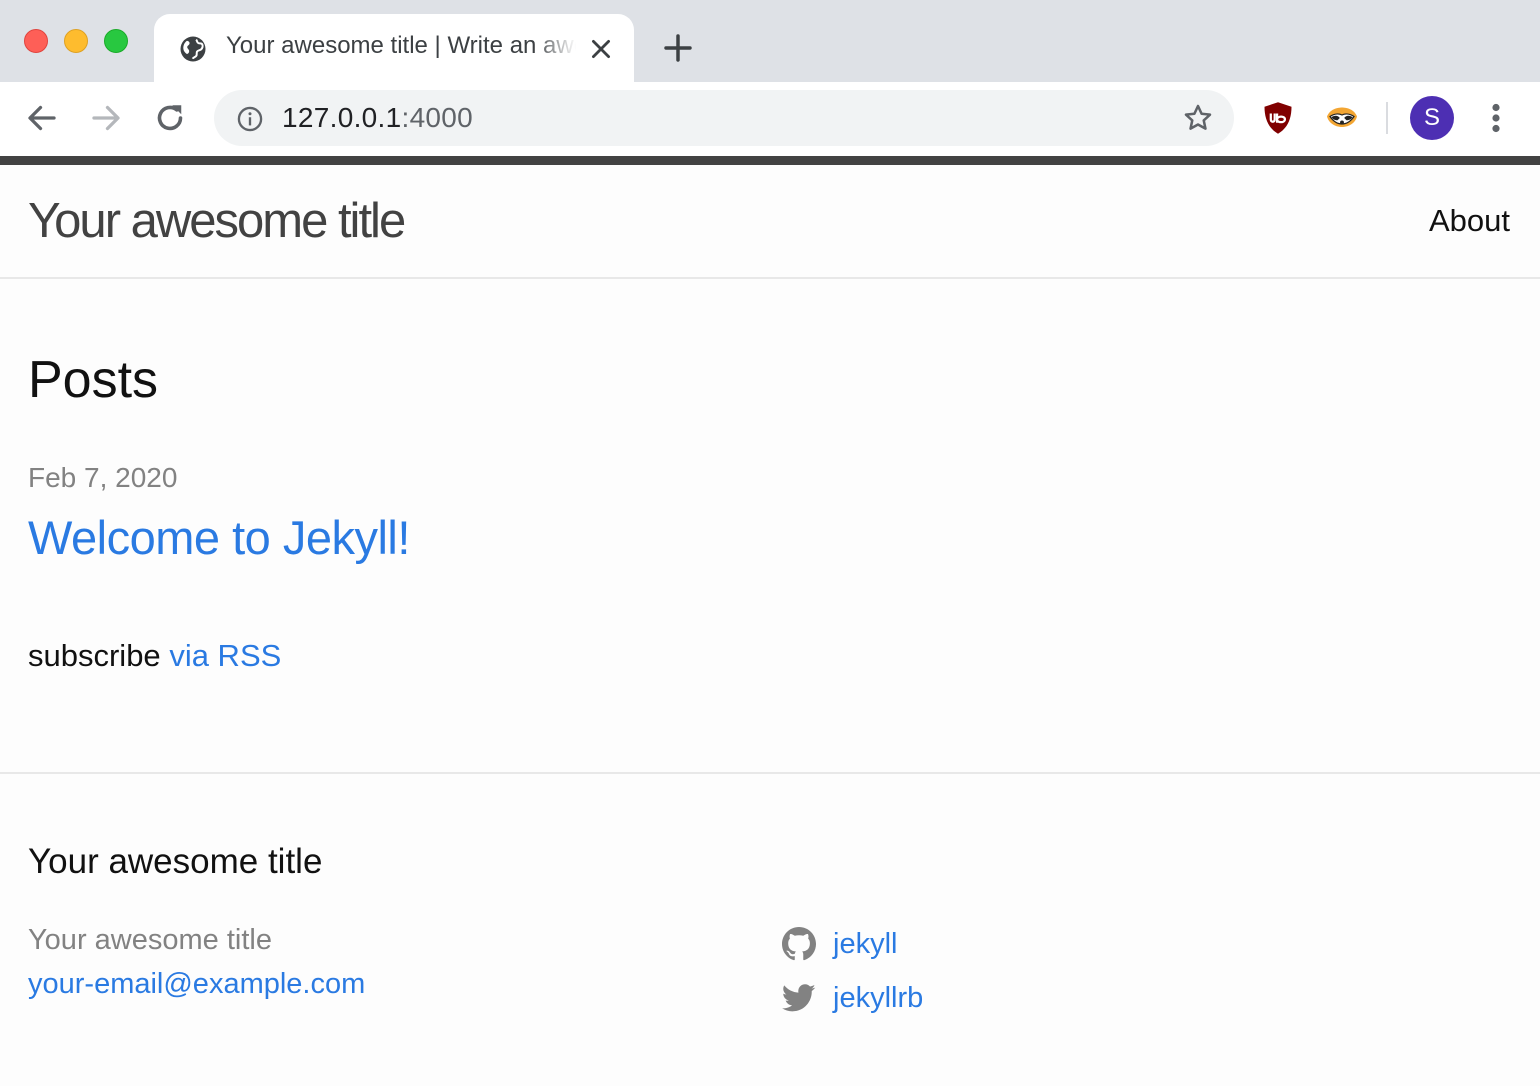  What do you see at coordinates (76, 41) in the screenshot?
I see `minimize-window-button` at bounding box center [76, 41].